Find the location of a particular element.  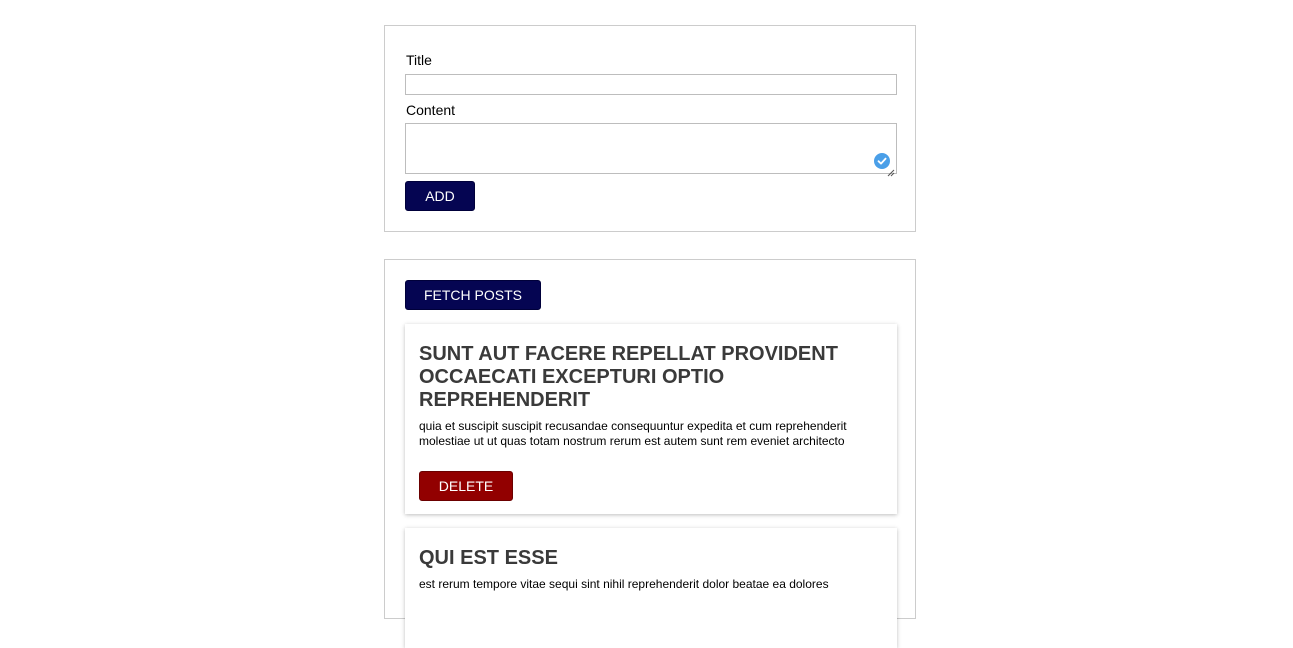

title-label: Title is located at coordinates (419, 60).